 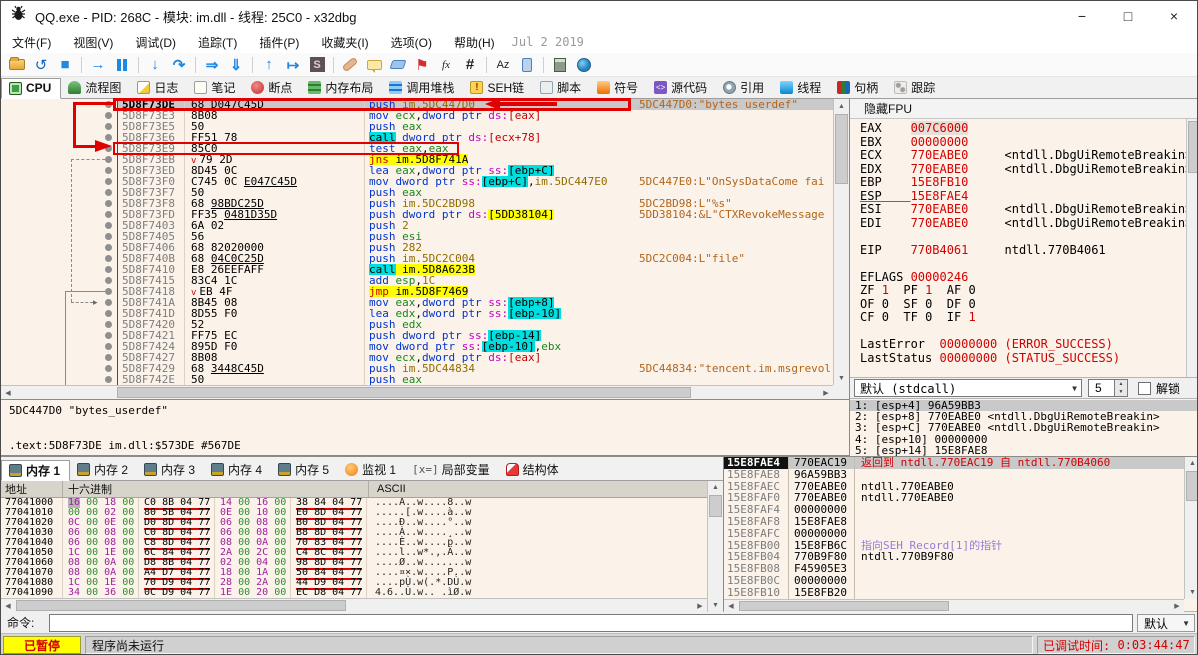 I want to click on register-row: ECX 770EABE0 <ntdll.DbgUiRemoteBreakin>, so click(x=1018, y=155).